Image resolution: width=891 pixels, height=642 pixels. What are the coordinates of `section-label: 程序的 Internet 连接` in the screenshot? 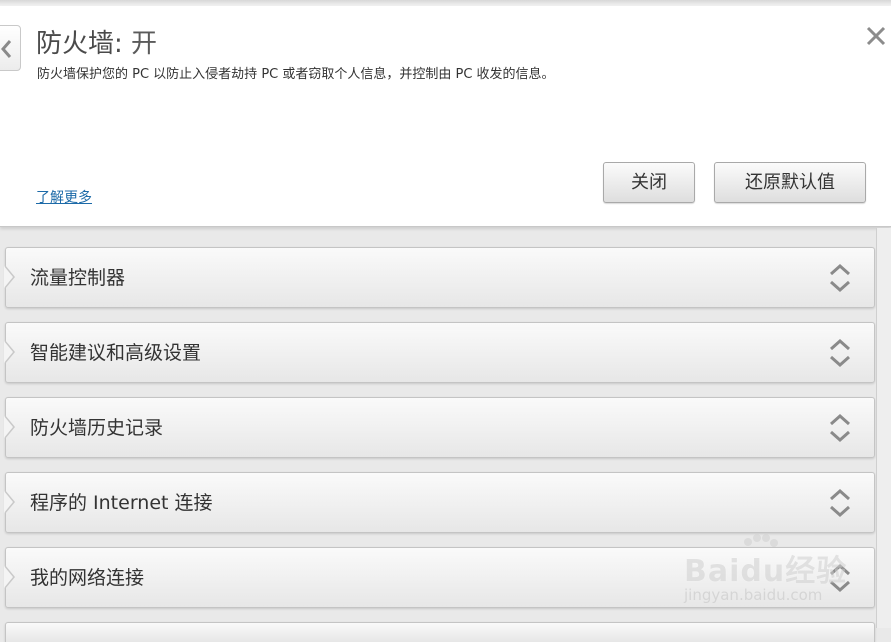 It's located at (121, 503).